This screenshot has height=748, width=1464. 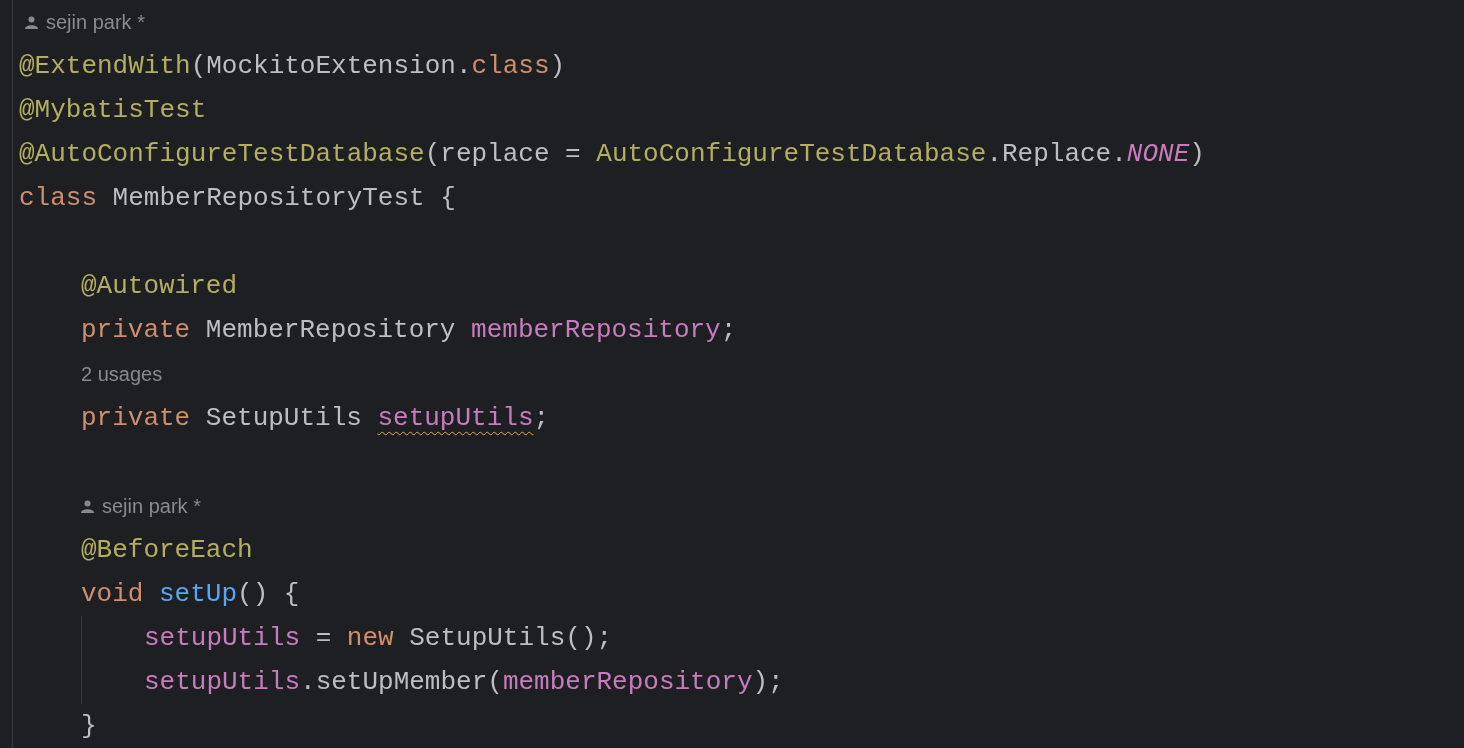 What do you see at coordinates (237, 198) in the screenshot?
I see `code-line: class MemberRepositoryTest {` at bounding box center [237, 198].